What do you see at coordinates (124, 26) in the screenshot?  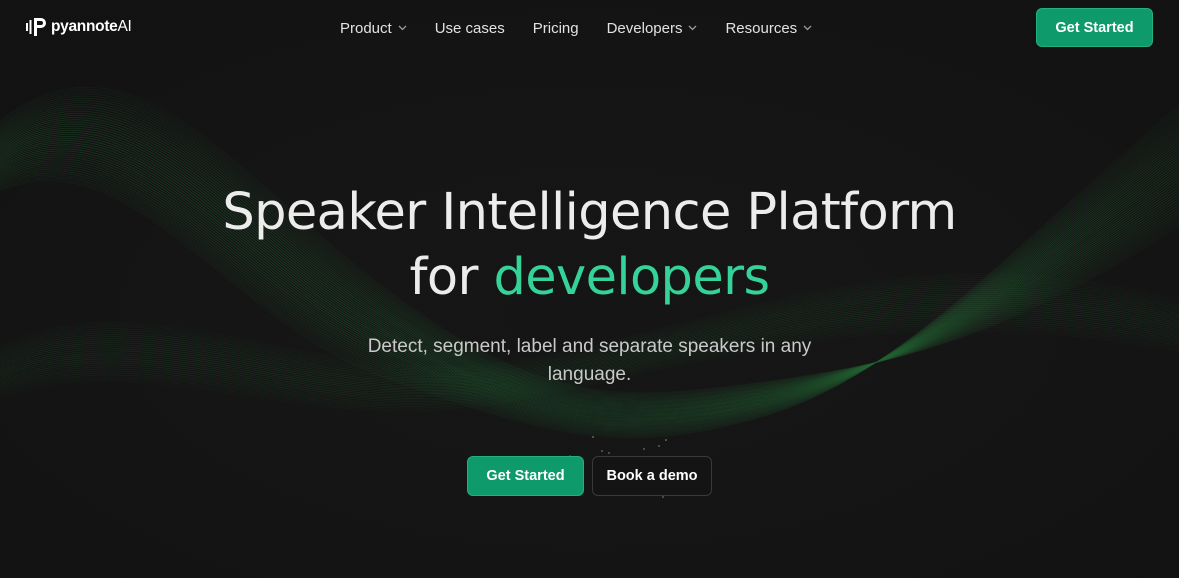 I see `brand-name-light: AI` at bounding box center [124, 26].